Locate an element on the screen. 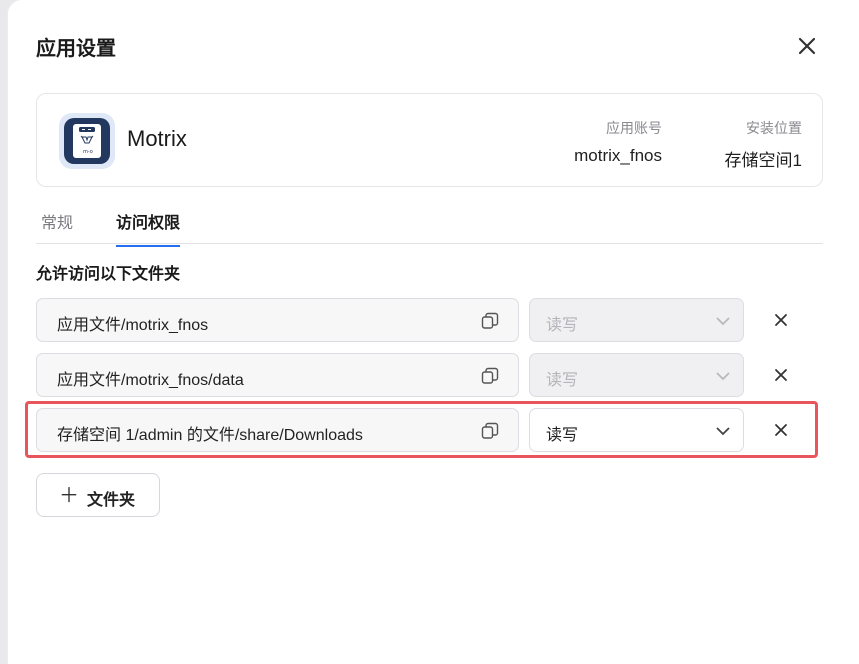 Image resolution: width=859 pixels, height=664 pixels. folder-row: 应用文件/motrix_fnos 读写 is located at coordinates (431, 321).